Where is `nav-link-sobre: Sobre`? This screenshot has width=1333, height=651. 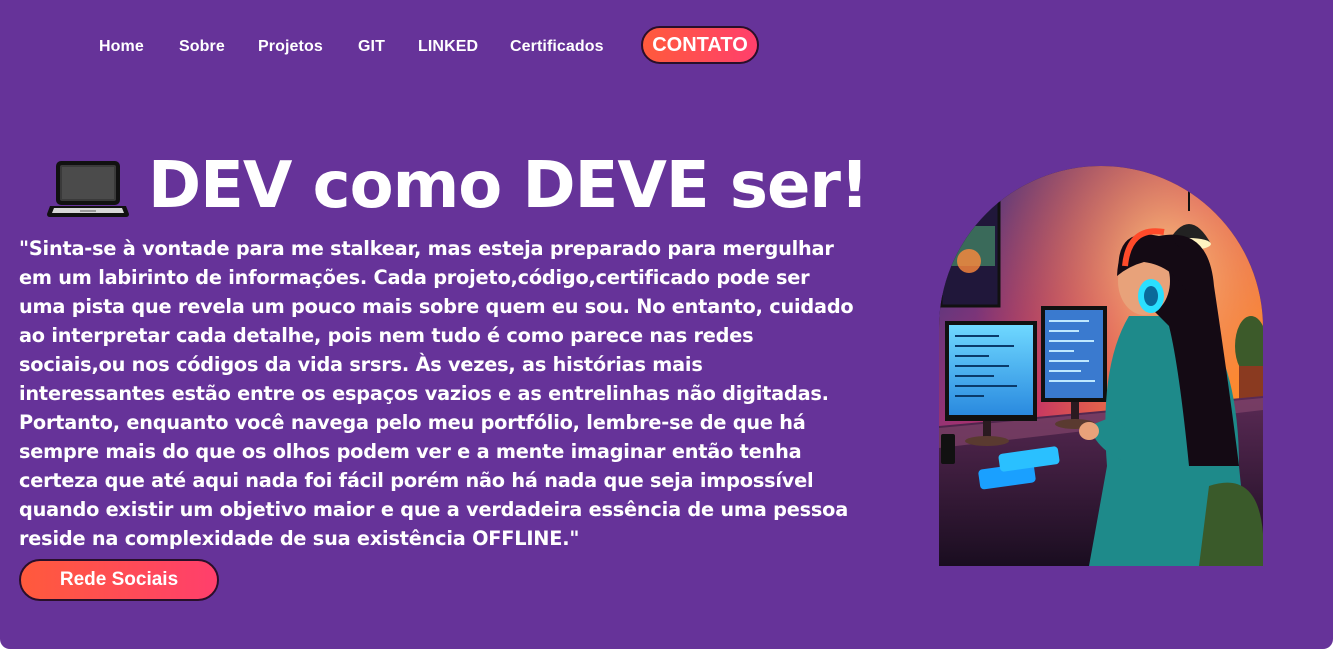
nav-link-sobre: Sobre is located at coordinates (202, 47).